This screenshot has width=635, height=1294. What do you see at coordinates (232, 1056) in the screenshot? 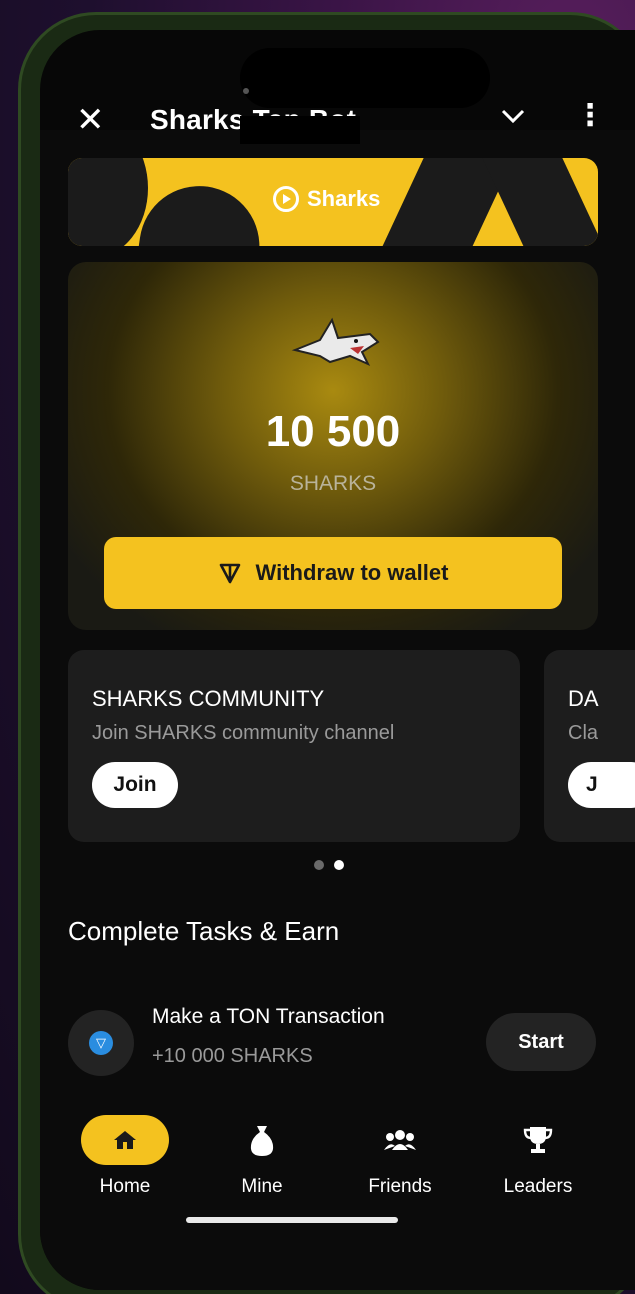
I see `task-reward: +10 000 SHARKS` at bounding box center [232, 1056].